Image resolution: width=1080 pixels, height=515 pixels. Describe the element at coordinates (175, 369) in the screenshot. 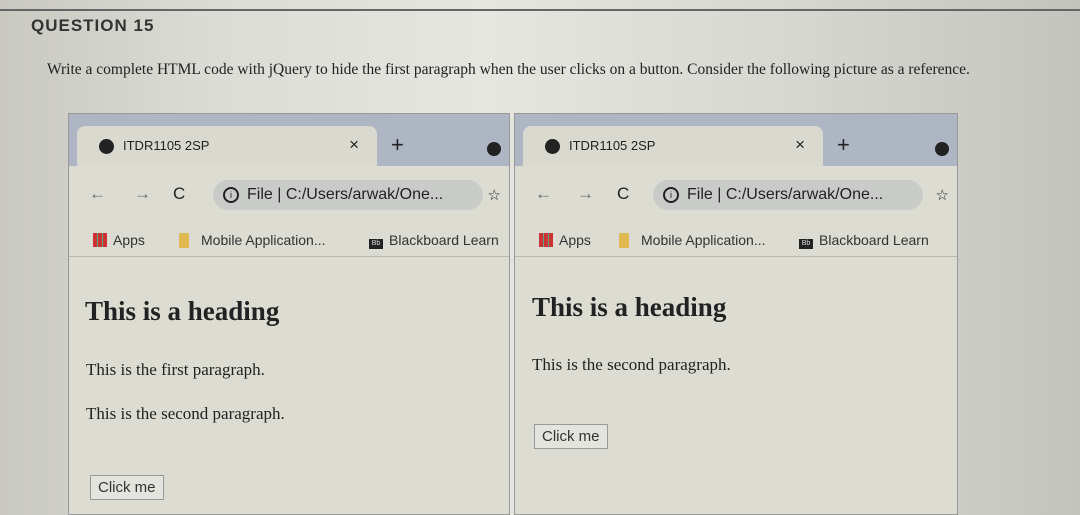

I see `first-paragraph: This is the first paragraph.` at that location.